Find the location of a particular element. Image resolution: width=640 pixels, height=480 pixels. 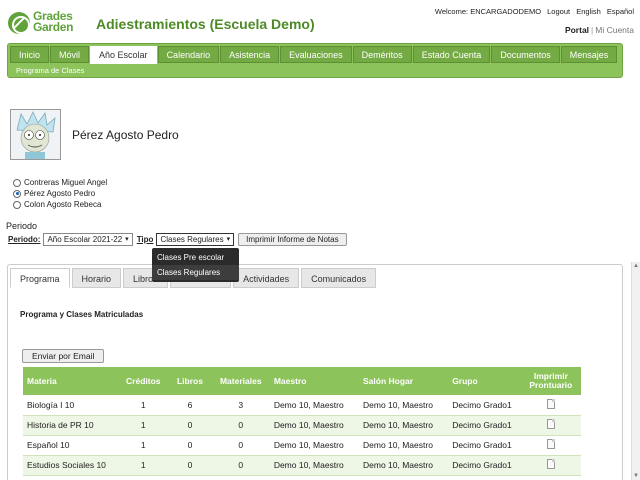

portal-link: Portal is located at coordinates (577, 30).